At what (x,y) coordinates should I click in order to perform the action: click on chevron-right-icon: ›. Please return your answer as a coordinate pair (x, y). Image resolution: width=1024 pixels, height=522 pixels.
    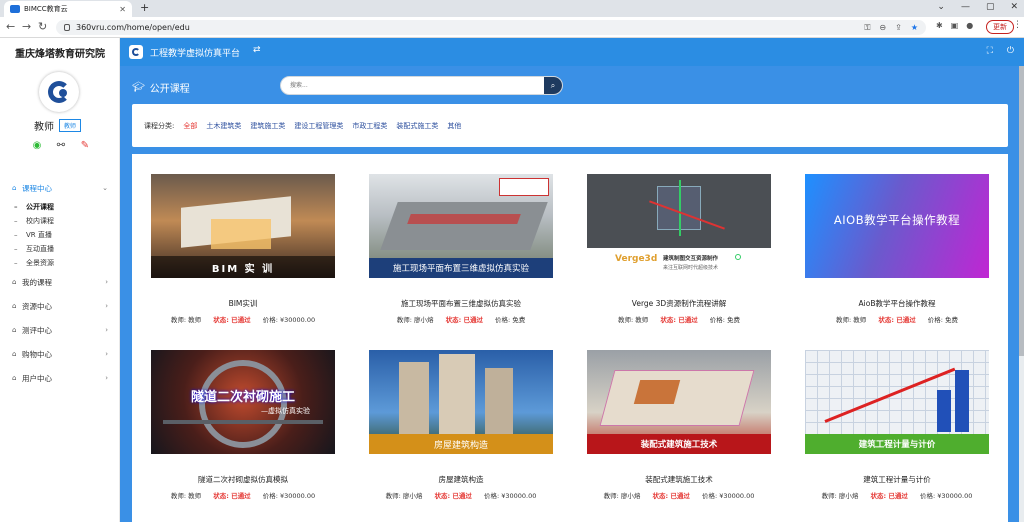
    Looking at the image, I should click on (106, 306).